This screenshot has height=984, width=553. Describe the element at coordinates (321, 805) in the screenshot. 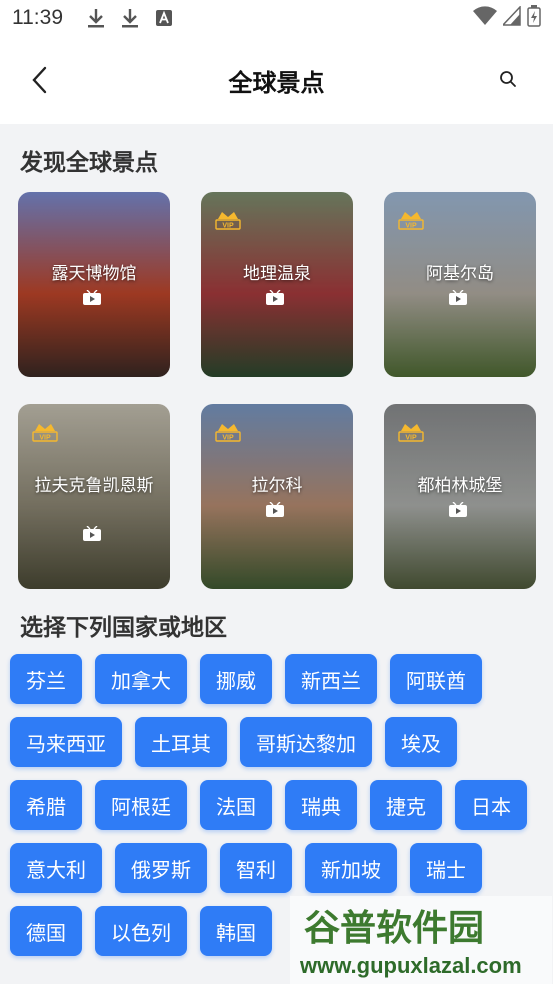

I see `region-chip: 瑞典` at that location.